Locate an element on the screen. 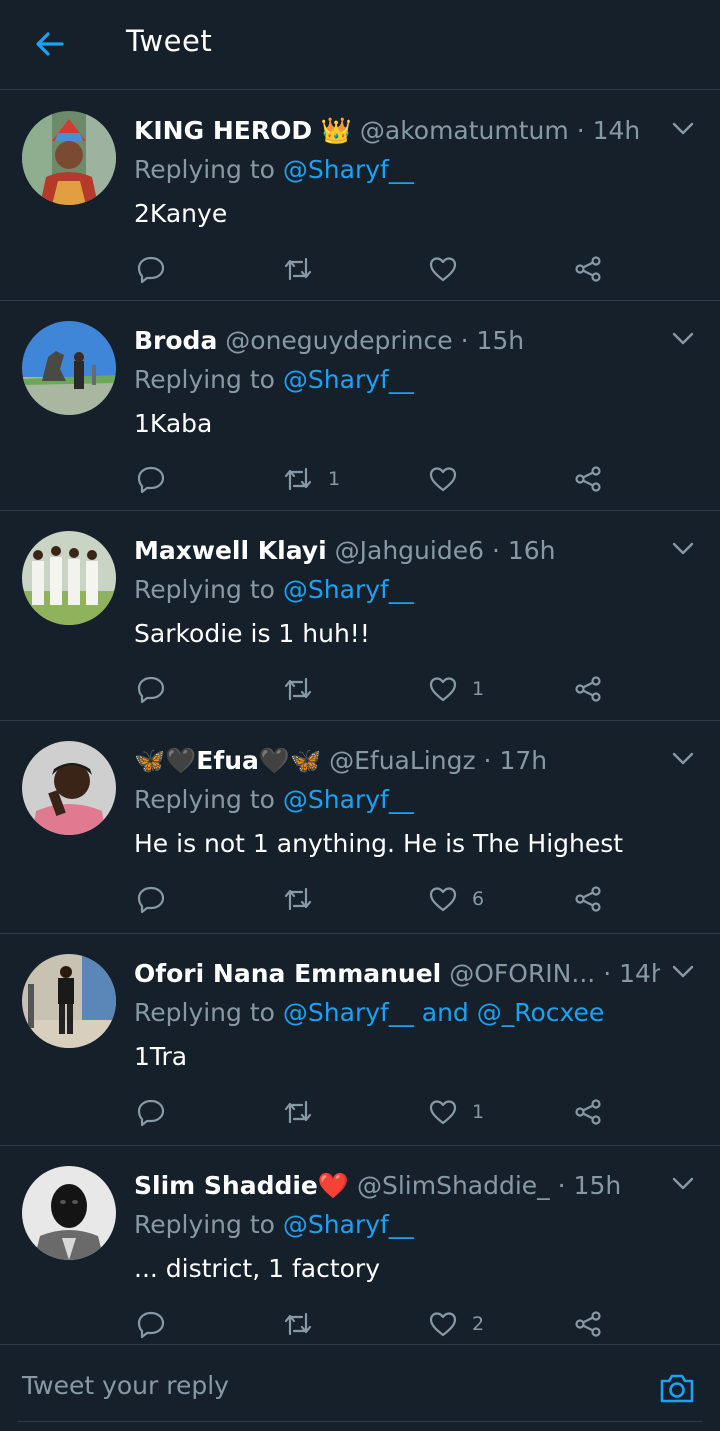 This screenshot has height=1431, width=720. retweet-button: 1 is located at coordinates (311, 479).